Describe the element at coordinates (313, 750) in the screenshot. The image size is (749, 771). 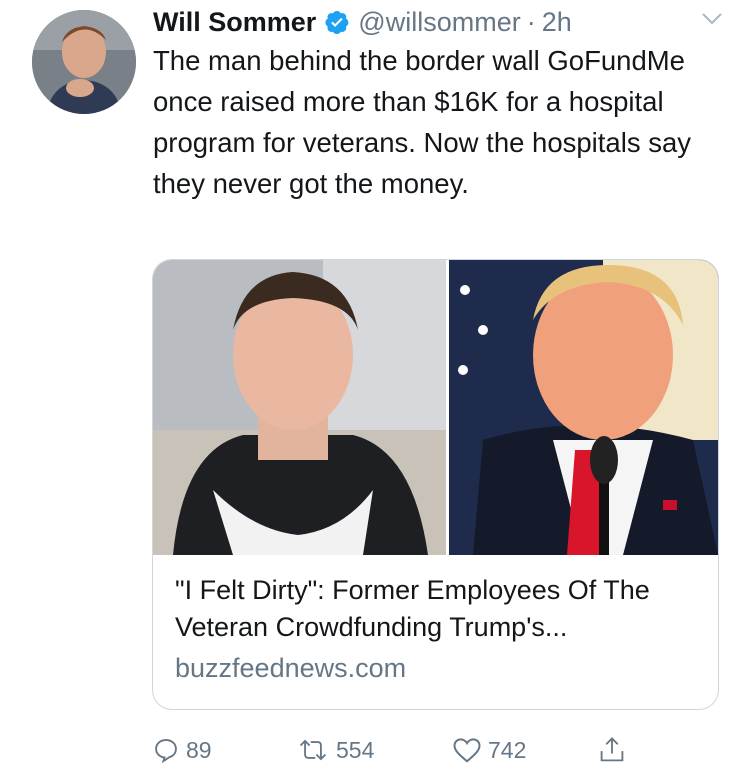
I see `retweet-icon` at that location.